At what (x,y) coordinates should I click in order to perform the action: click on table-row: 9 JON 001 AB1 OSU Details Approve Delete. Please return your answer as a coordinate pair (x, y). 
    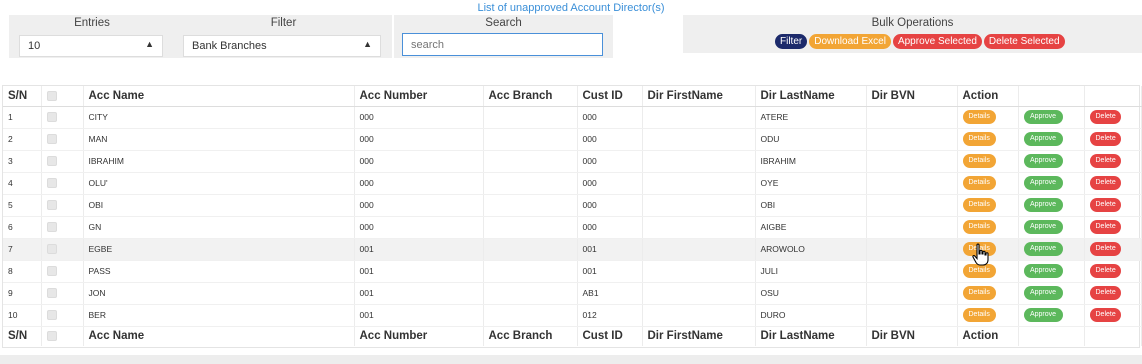
    Looking at the image, I should click on (572, 293).